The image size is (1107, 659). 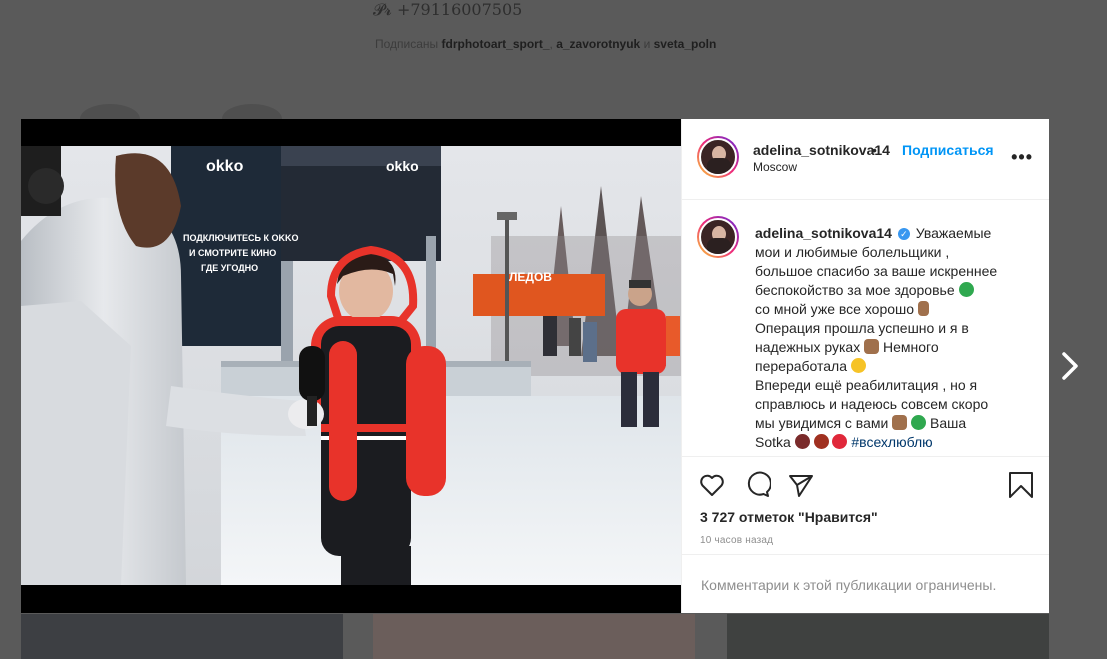 What do you see at coordinates (1021, 485) in the screenshot?
I see `bookmark-icon` at bounding box center [1021, 485].